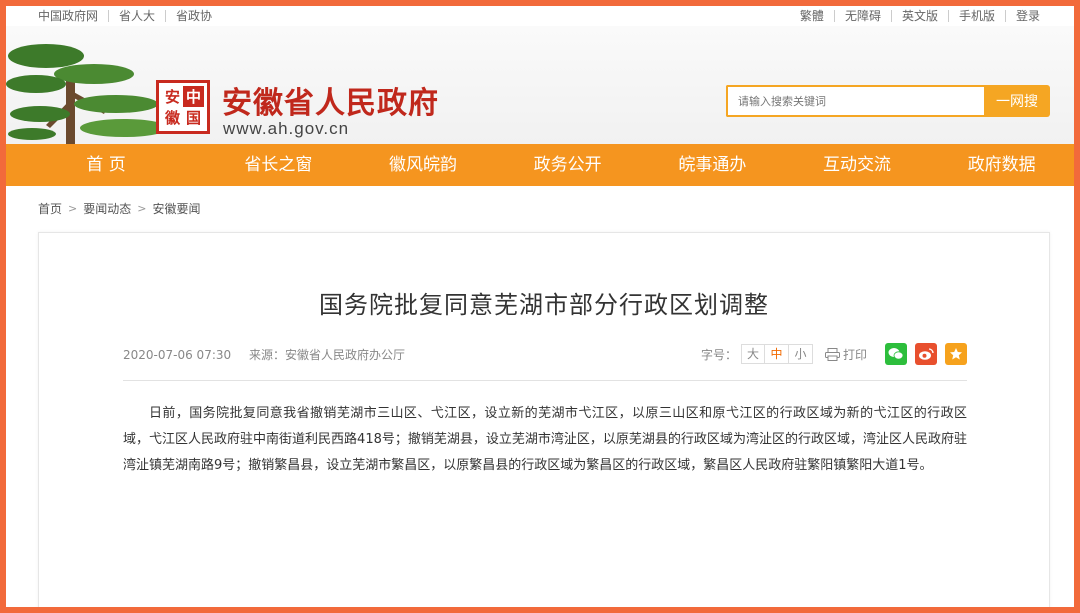 Image resolution: width=1080 pixels, height=613 pixels. Describe the element at coordinates (423, 165) in the screenshot. I see `nav-item-anhui-culture: 徽风皖韵` at that location.